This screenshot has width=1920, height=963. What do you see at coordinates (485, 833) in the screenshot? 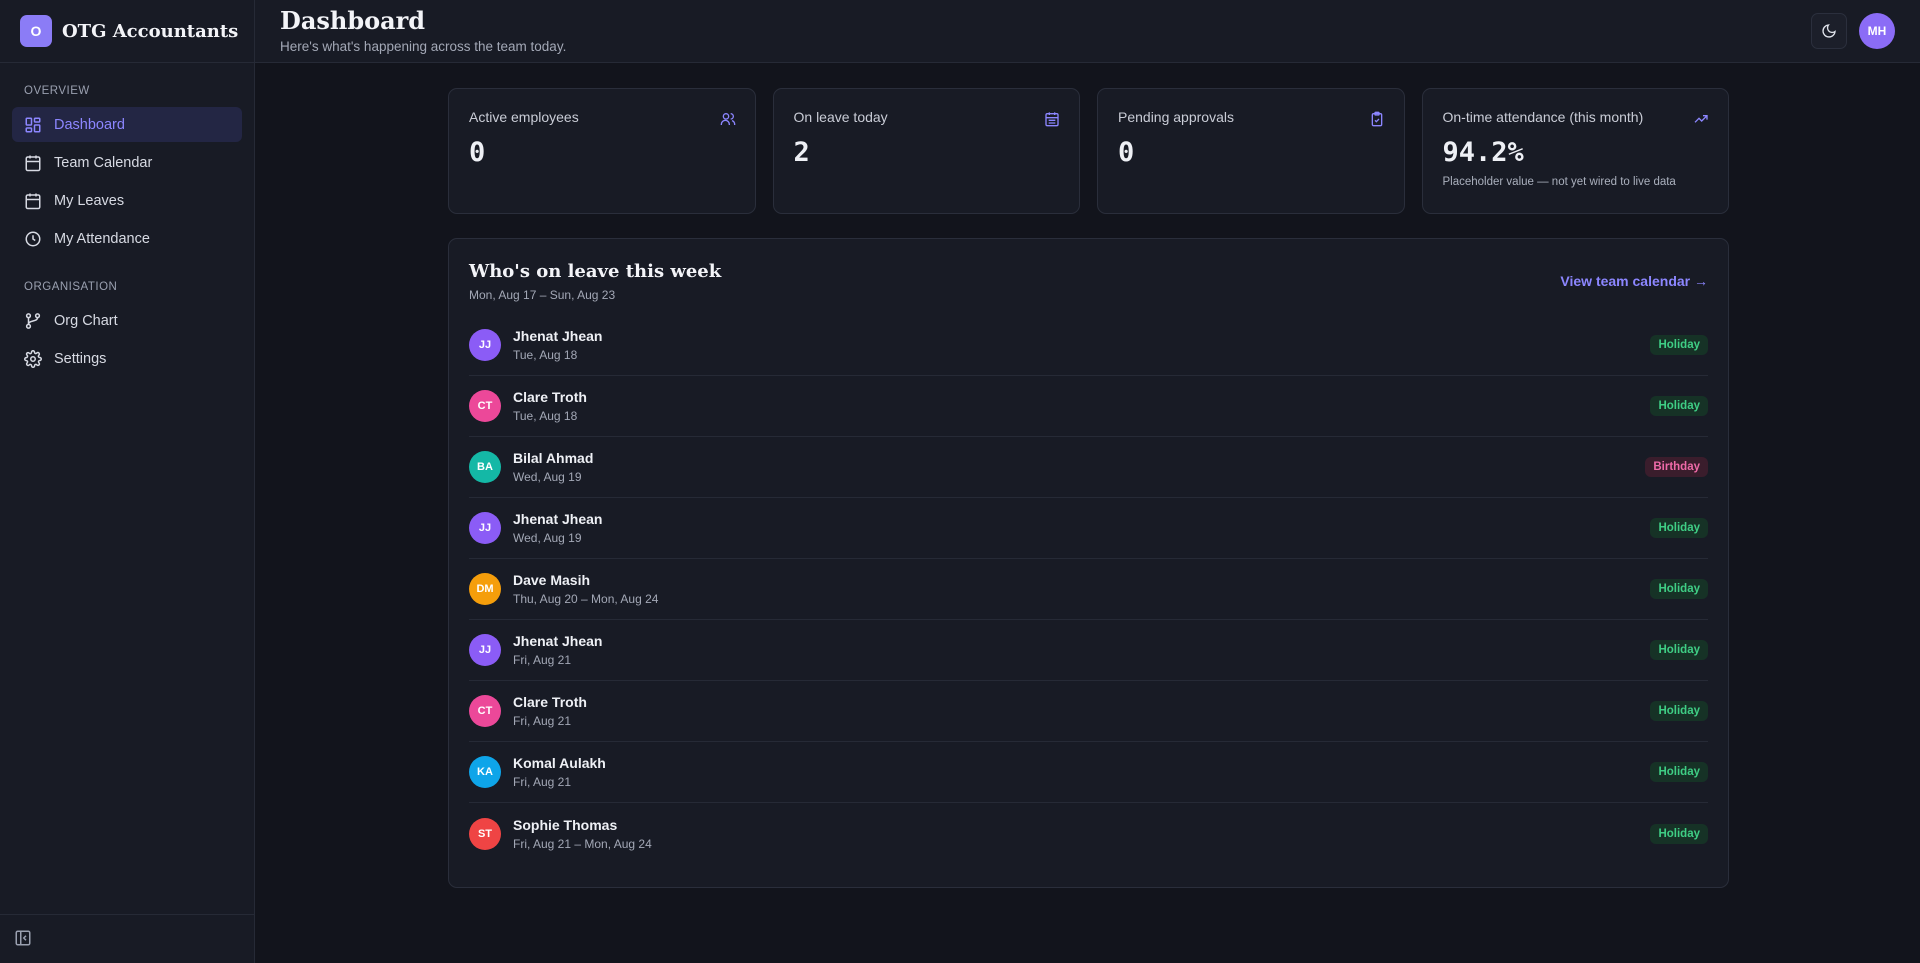
I see `avatar: ST` at bounding box center [485, 833].